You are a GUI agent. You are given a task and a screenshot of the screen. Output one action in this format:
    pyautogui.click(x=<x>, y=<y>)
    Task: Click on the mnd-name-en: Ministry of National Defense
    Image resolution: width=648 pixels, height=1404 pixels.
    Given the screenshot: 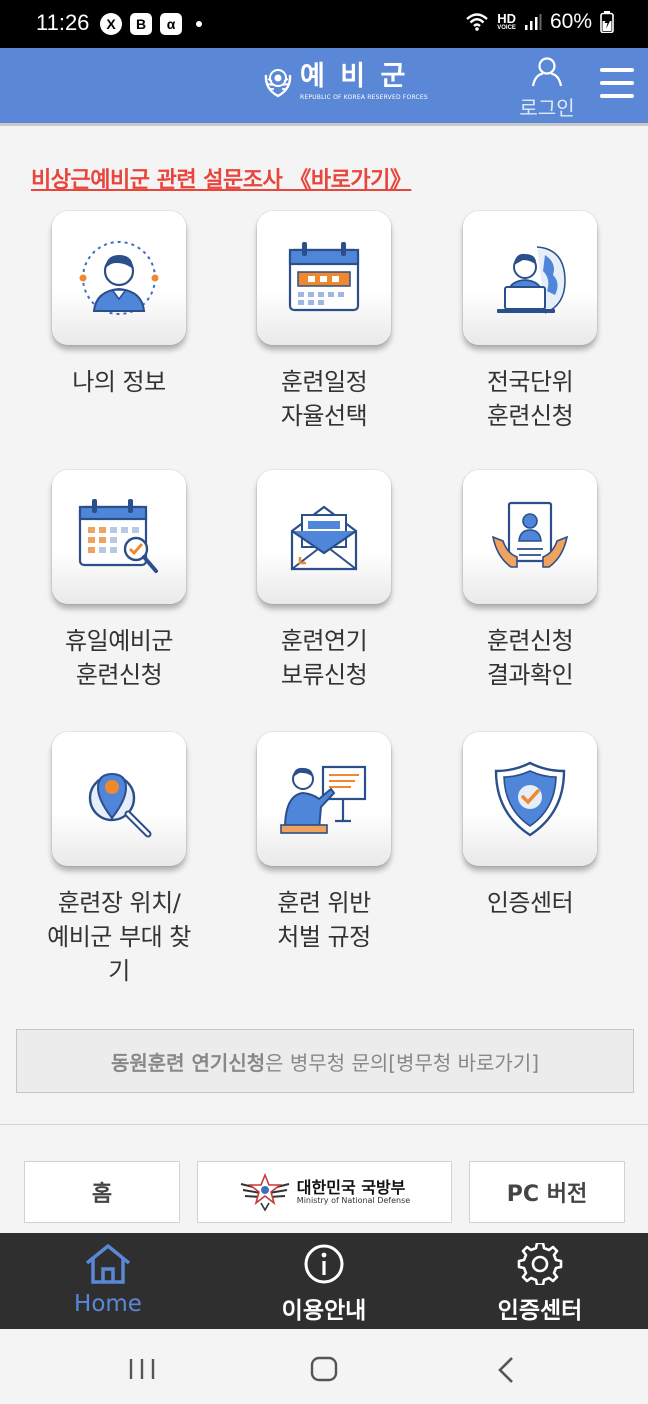 What is the action you would take?
    pyautogui.click(x=353, y=1200)
    